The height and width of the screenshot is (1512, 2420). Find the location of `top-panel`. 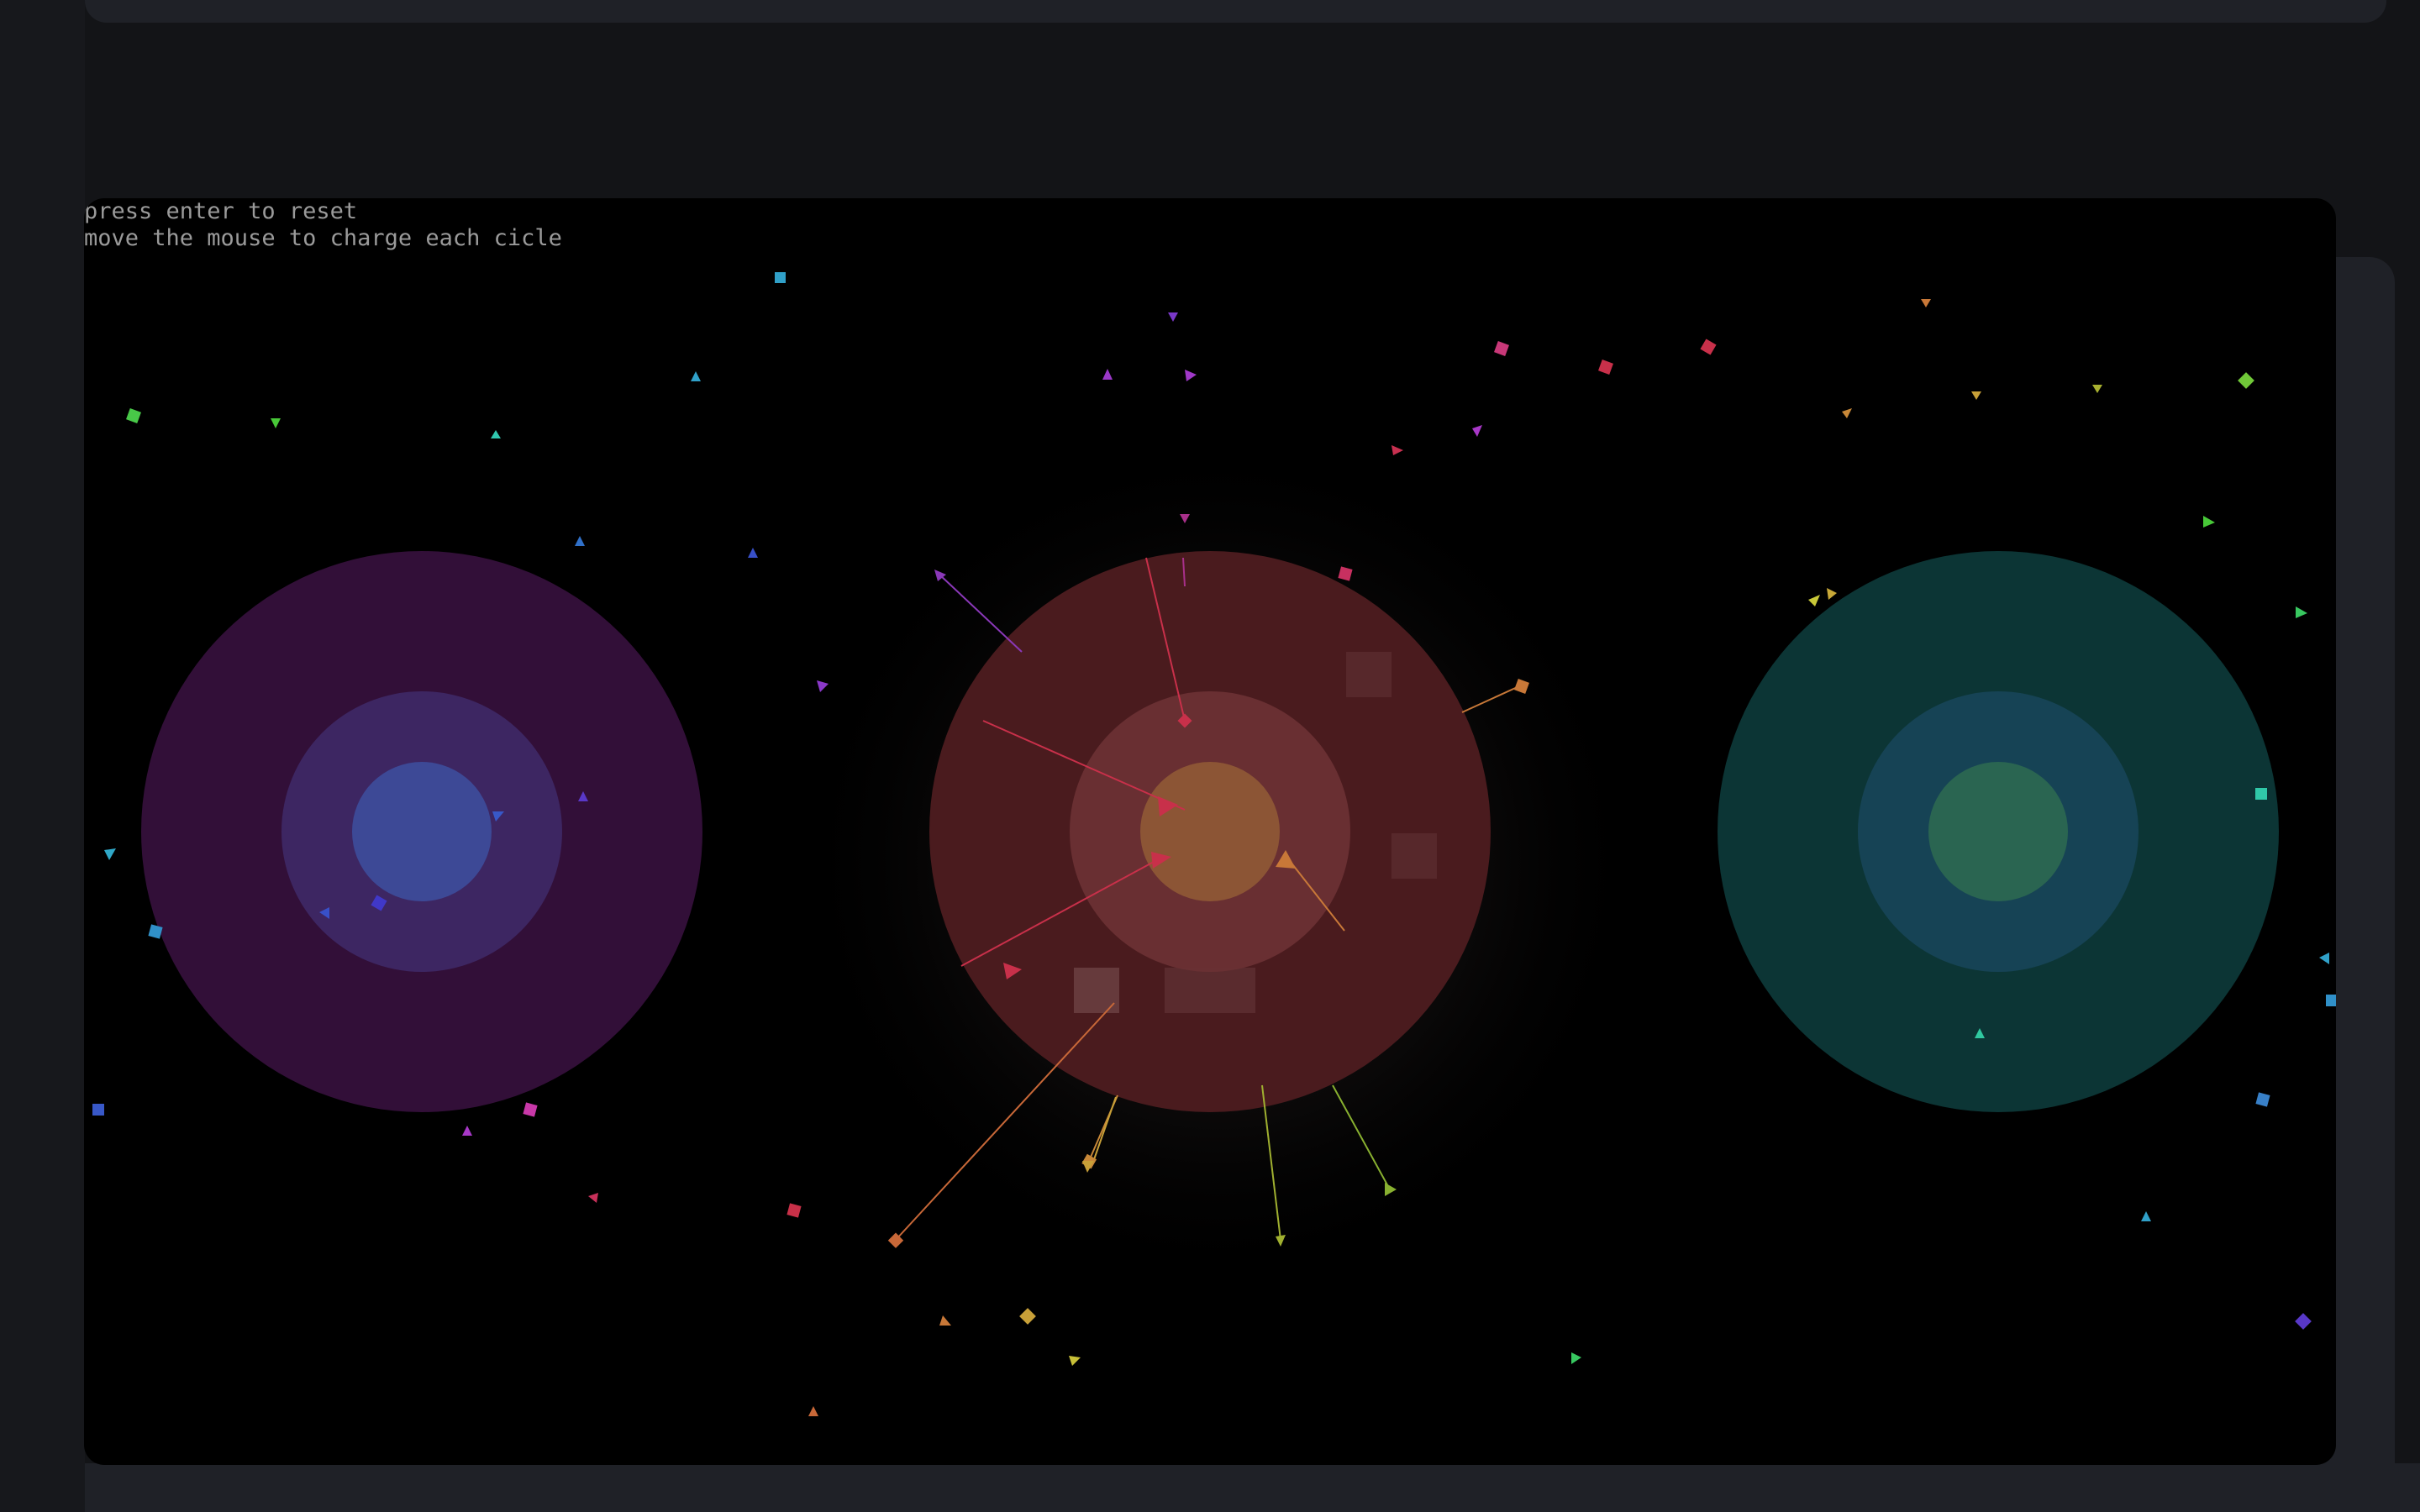

top-panel is located at coordinates (1235, 11).